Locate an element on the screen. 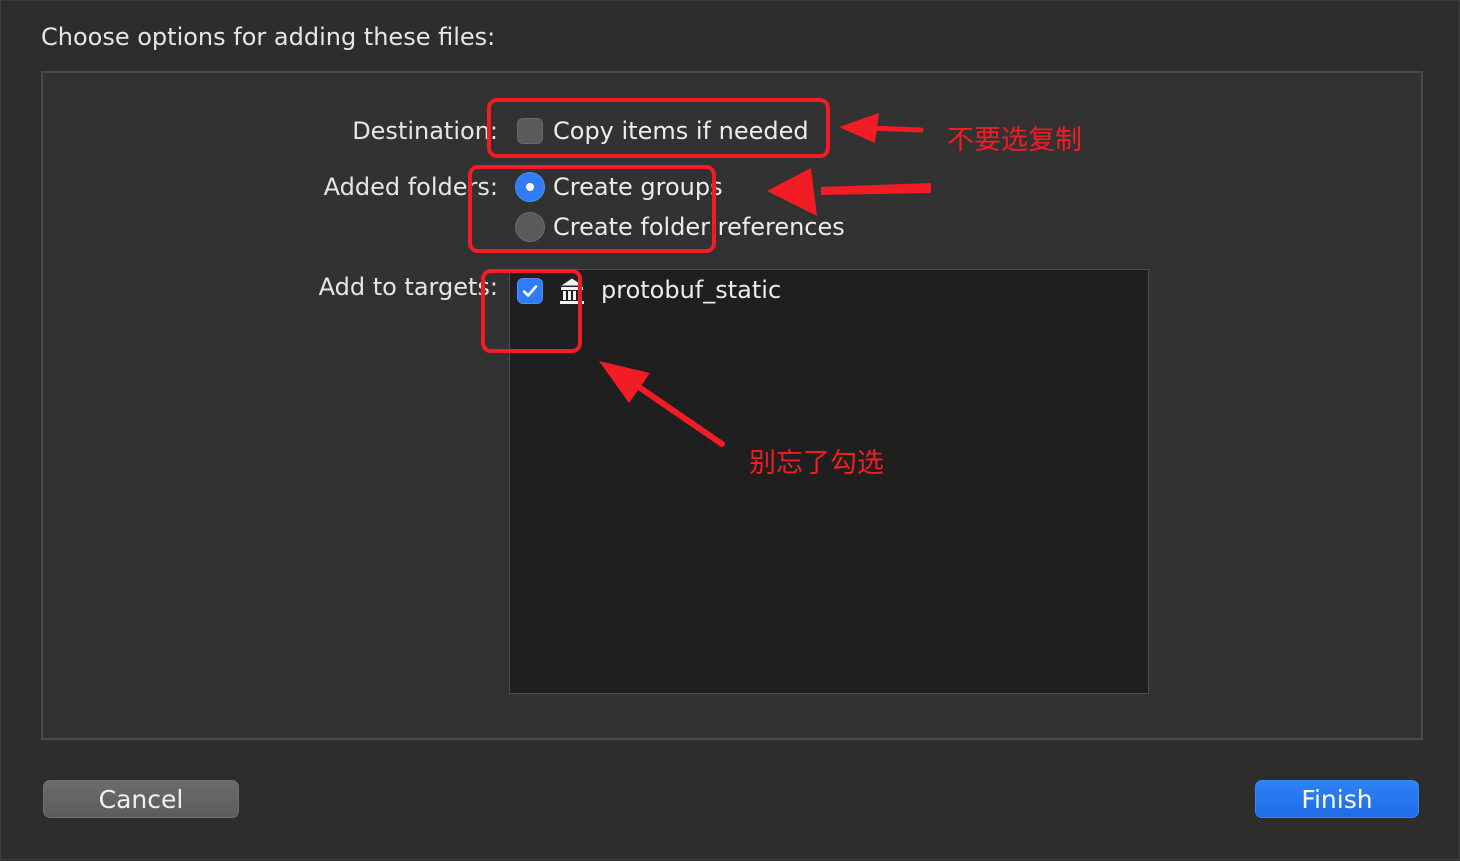 The height and width of the screenshot is (861, 1460). cancel-button: Cancel is located at coordinates (141, 799).